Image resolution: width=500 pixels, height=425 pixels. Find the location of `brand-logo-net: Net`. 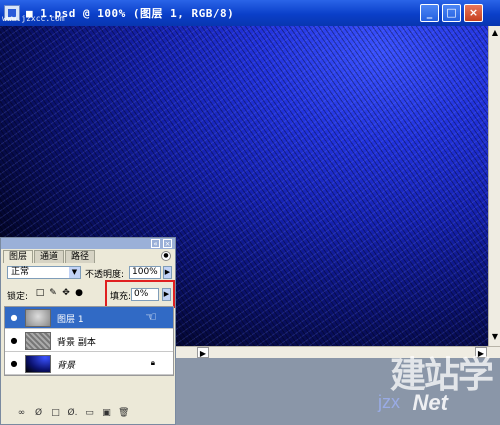

brand-logo-net: Net is located at coordinates (430, 402).